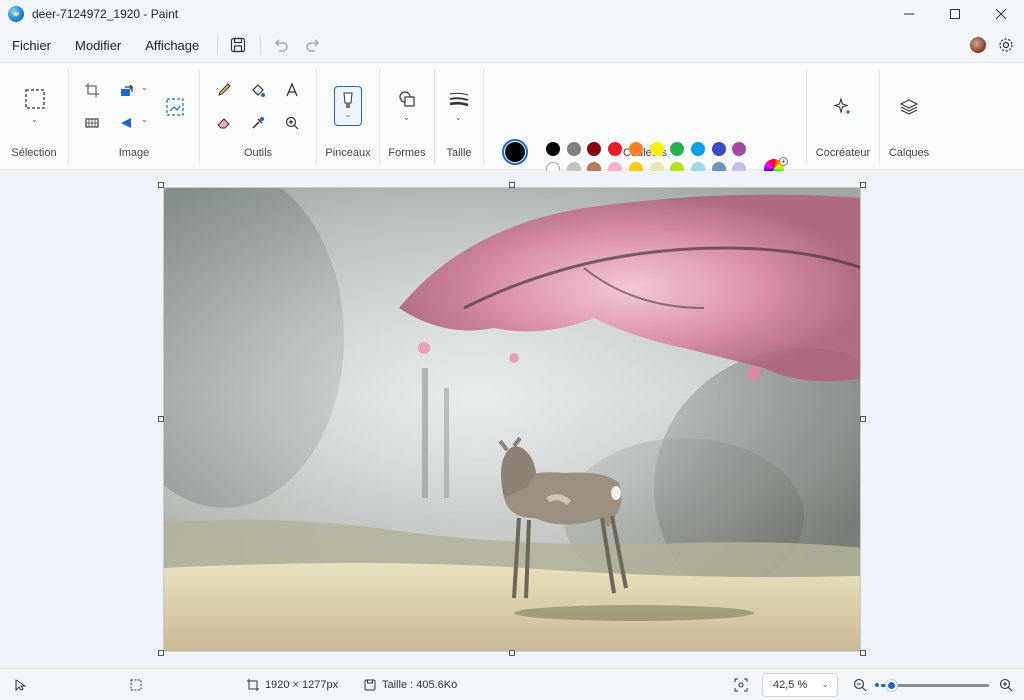 Image resolution: width=1024 pixels, height=700 pixels. I want to click on shapes-button, so click(407, 99).